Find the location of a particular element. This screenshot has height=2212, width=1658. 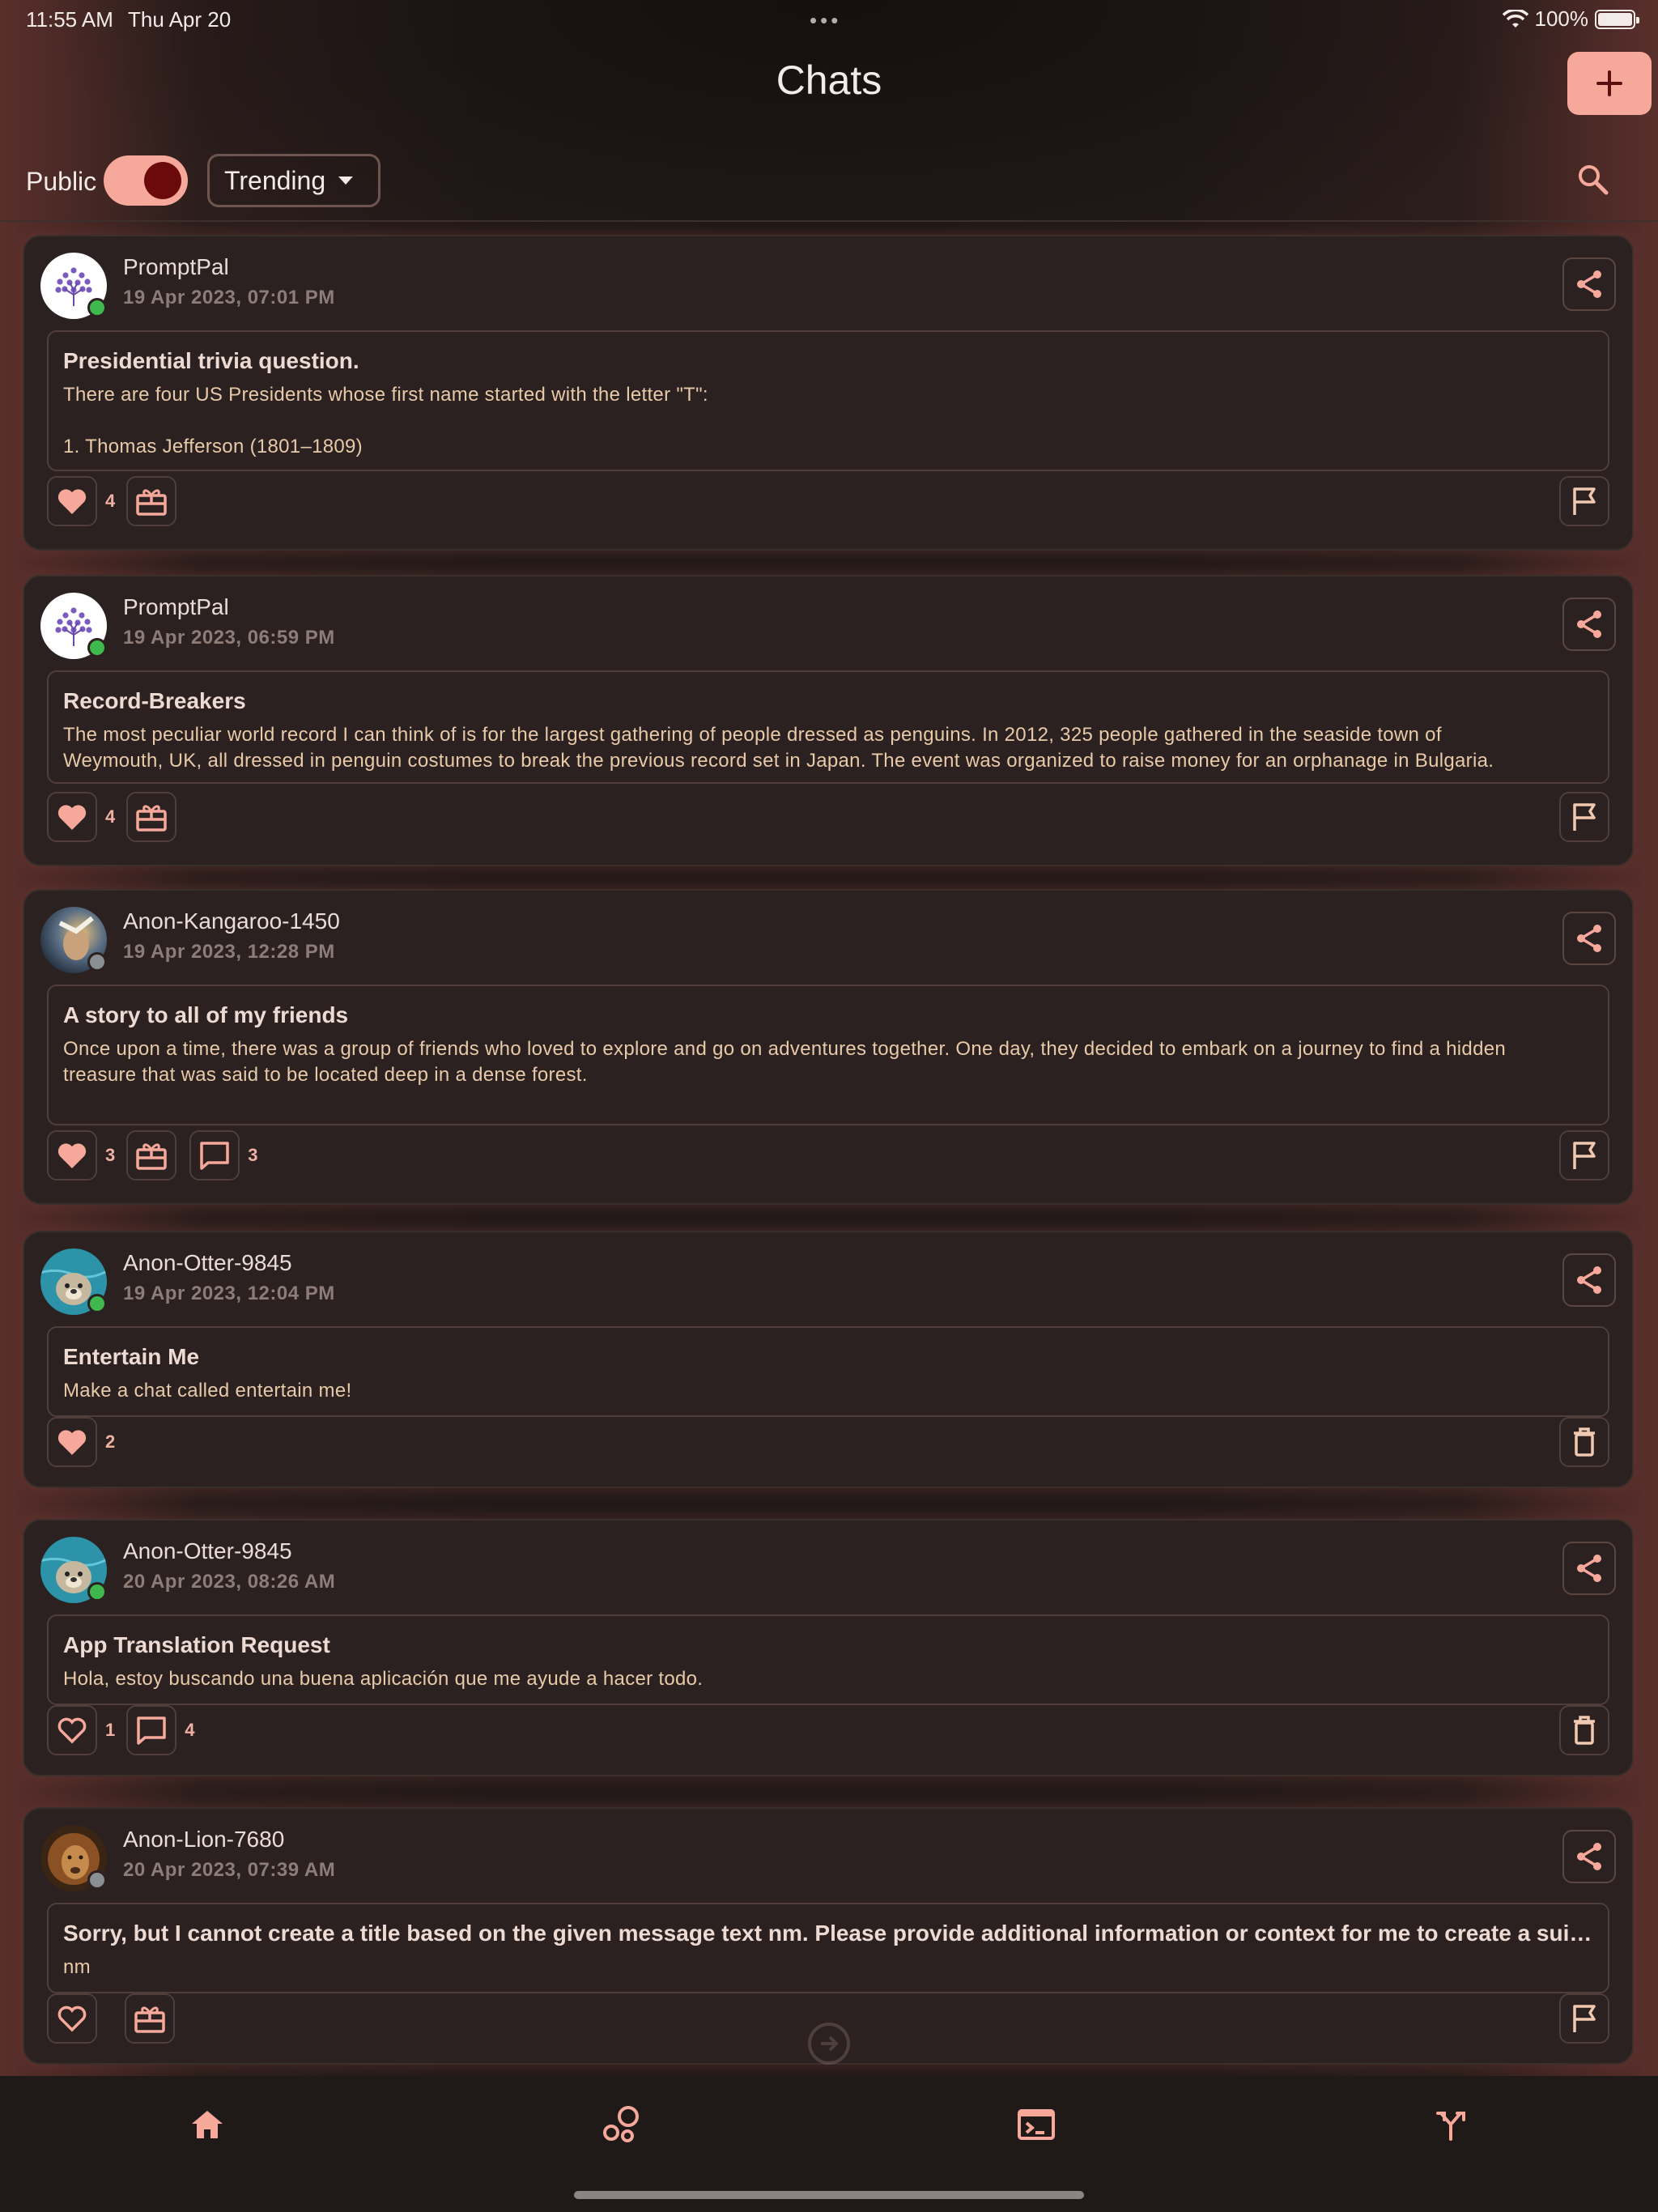

nav-bubbles is located at coordinates (621, 2125).